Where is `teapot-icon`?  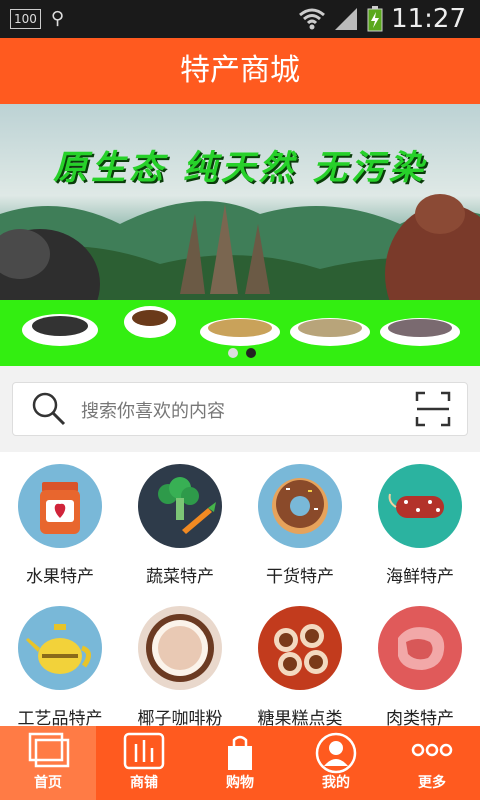 teapot-icon is located at coordinates (60, 648).